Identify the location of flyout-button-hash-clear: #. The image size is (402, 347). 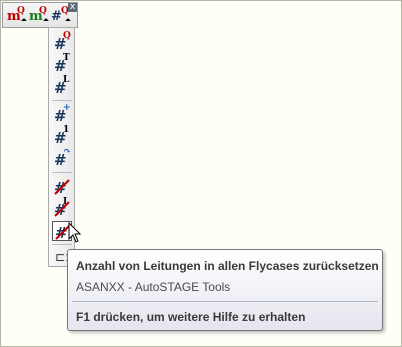
(62, 187).